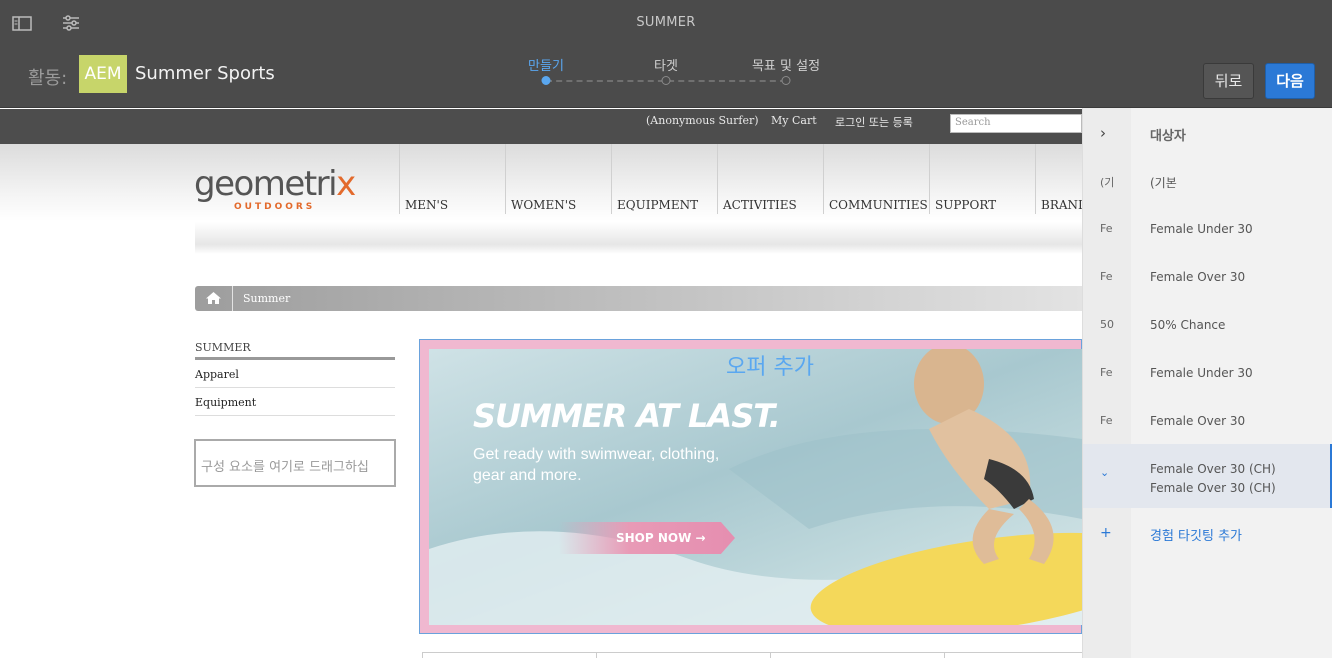 Image resolution: width=1332 pixels, height=658 pixels. What do you see at coordinates (638, 298) in the screenshot?
I see `breadcrumb: Summer` at bounding box center [638, 298].